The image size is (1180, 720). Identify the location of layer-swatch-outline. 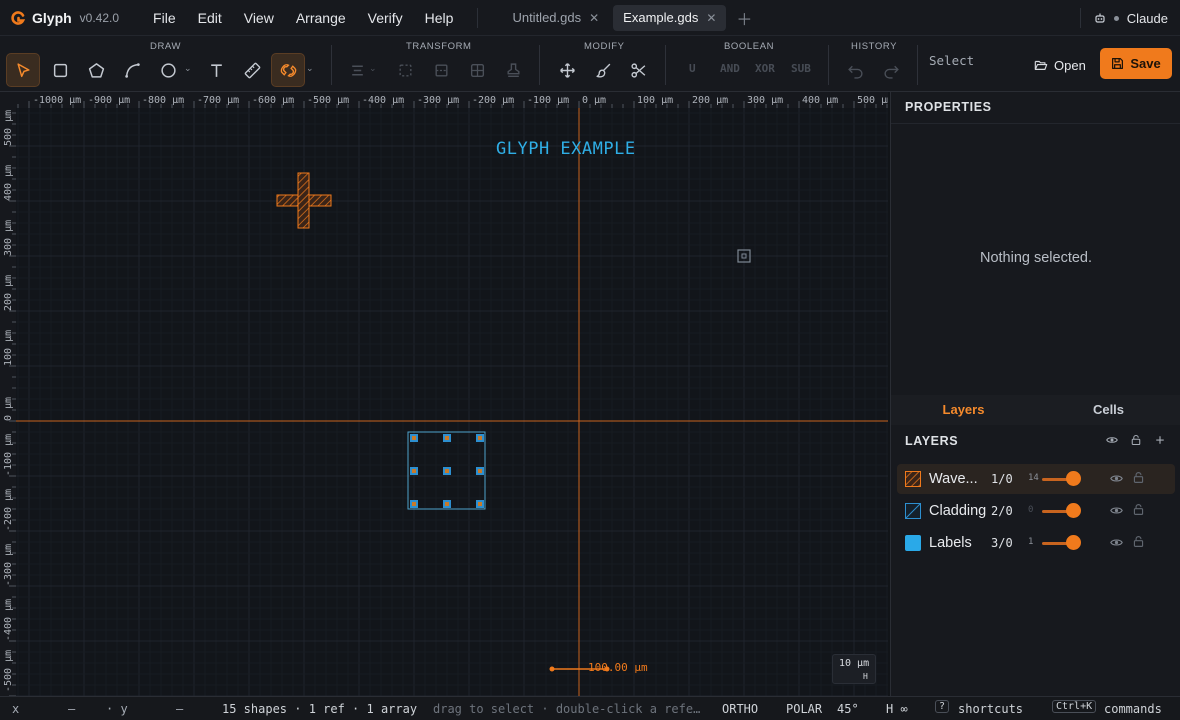
(913, 511).